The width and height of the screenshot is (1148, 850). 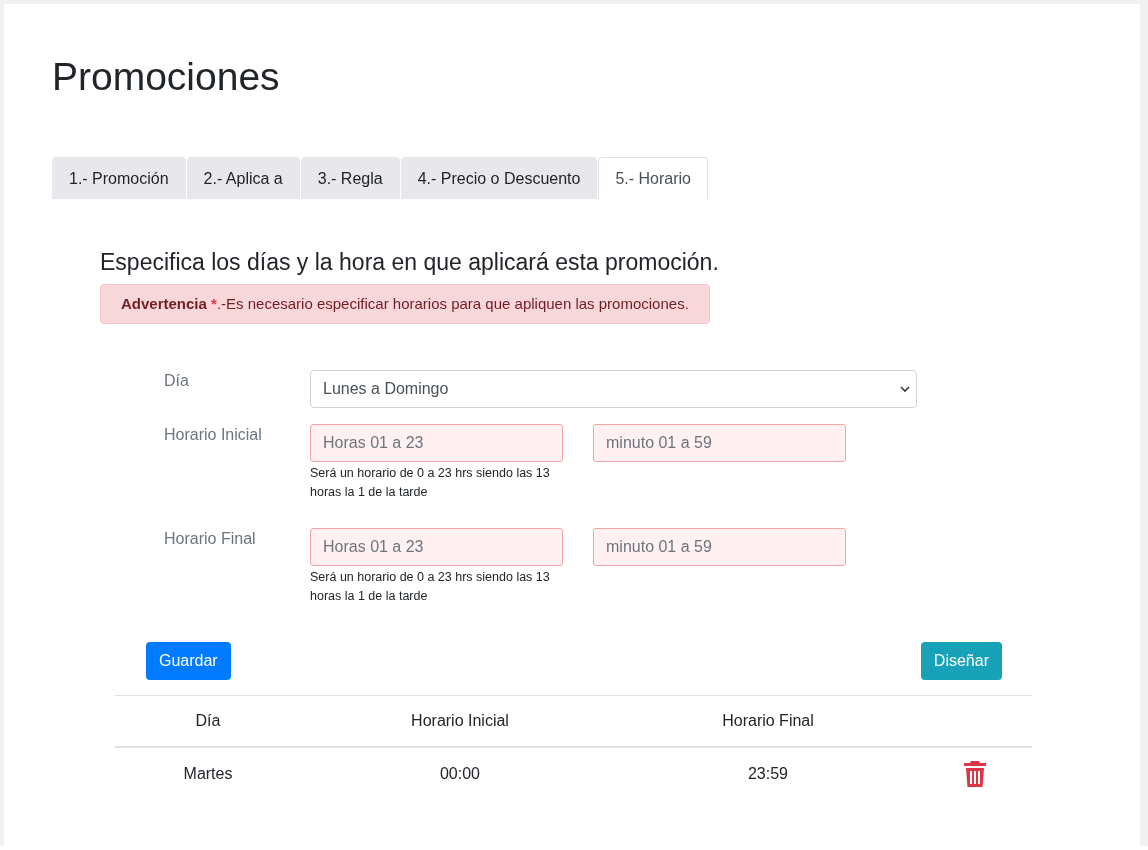 I want to click on field-label: Día, so click(x=177, y=380).